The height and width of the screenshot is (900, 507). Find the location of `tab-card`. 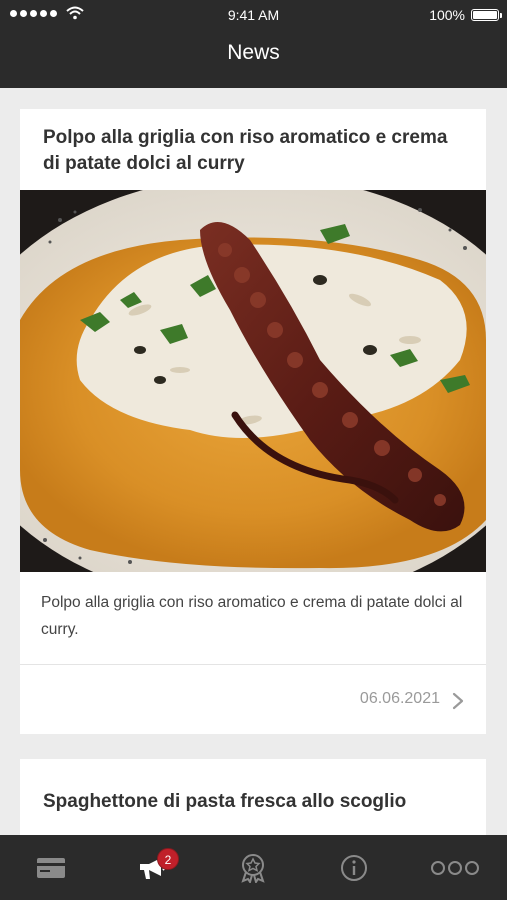

tab-card is located at coordinates (50, 867).